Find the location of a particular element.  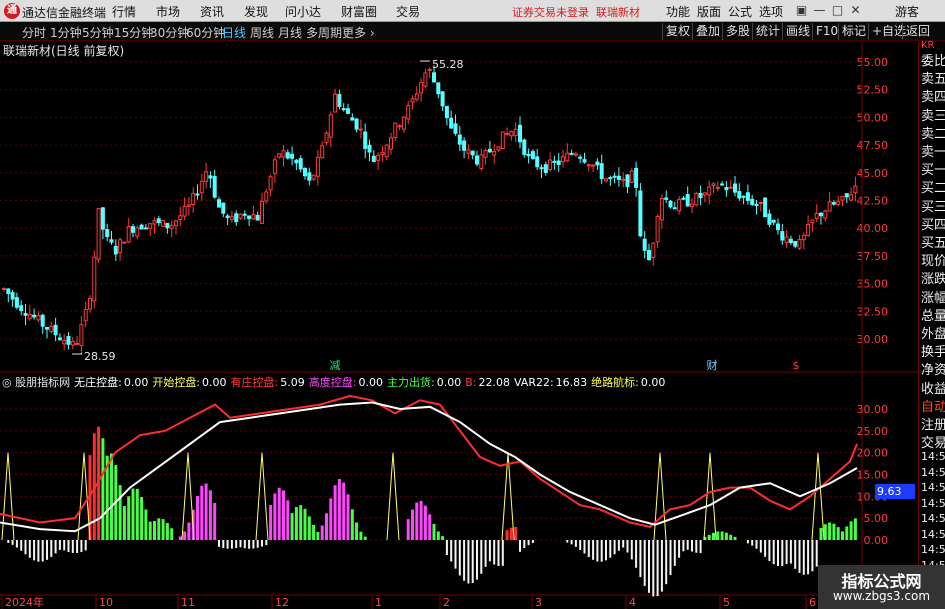

side-panel-item: 买五 is located at coordinates (933, 241).